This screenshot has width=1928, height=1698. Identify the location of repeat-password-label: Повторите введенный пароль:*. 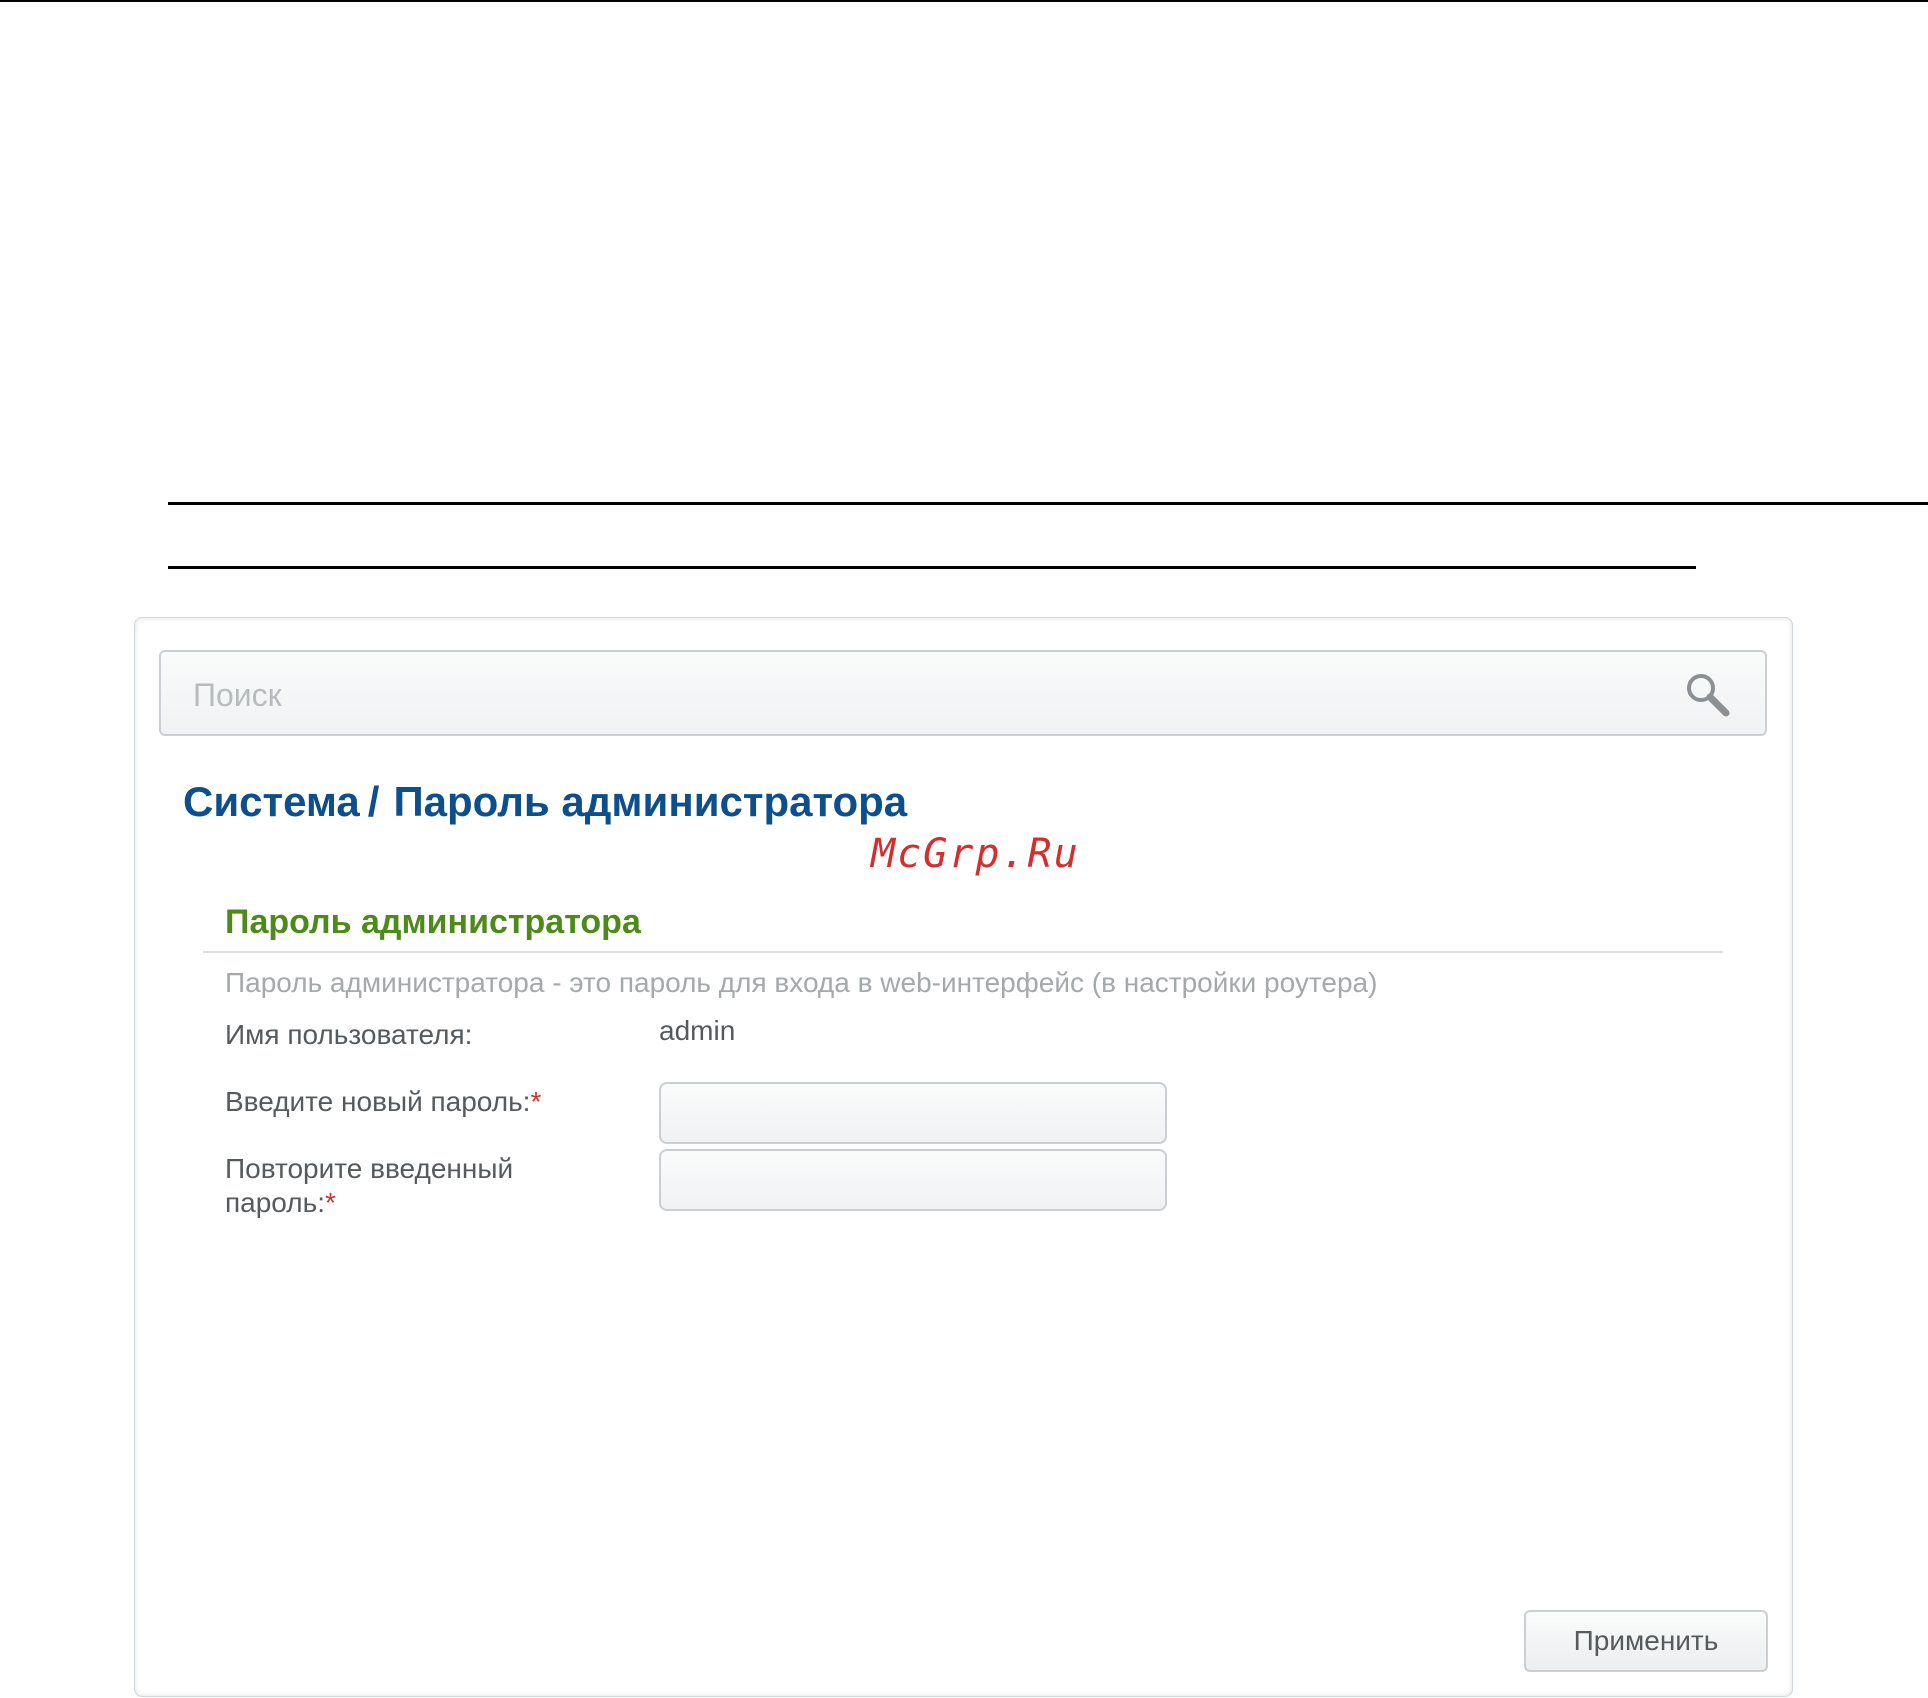
(369, 1186).